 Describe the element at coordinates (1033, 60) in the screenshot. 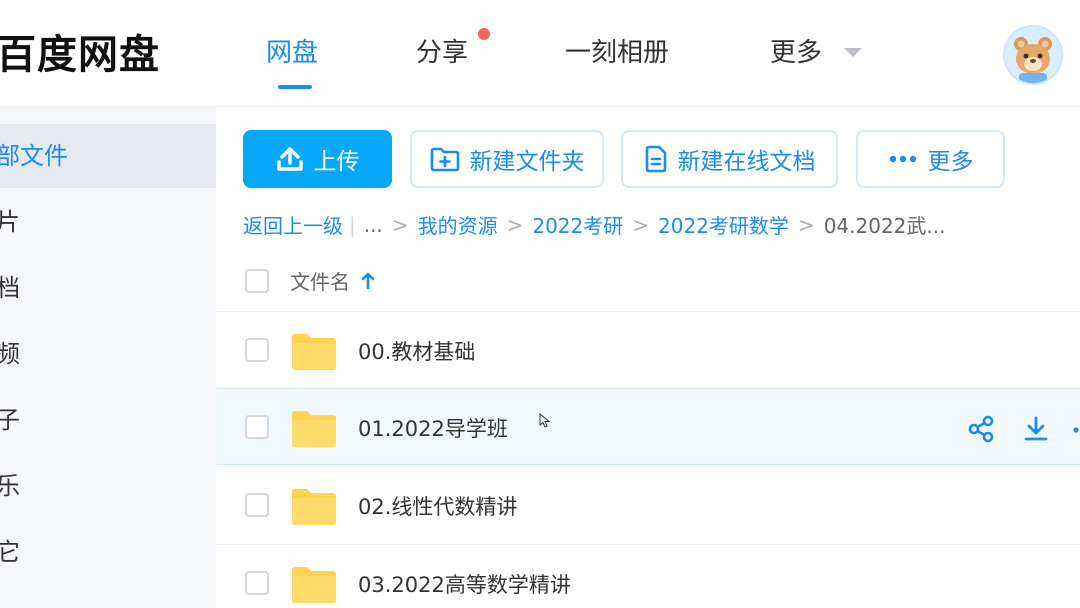

I see `bear-avatar-icon` at that location.